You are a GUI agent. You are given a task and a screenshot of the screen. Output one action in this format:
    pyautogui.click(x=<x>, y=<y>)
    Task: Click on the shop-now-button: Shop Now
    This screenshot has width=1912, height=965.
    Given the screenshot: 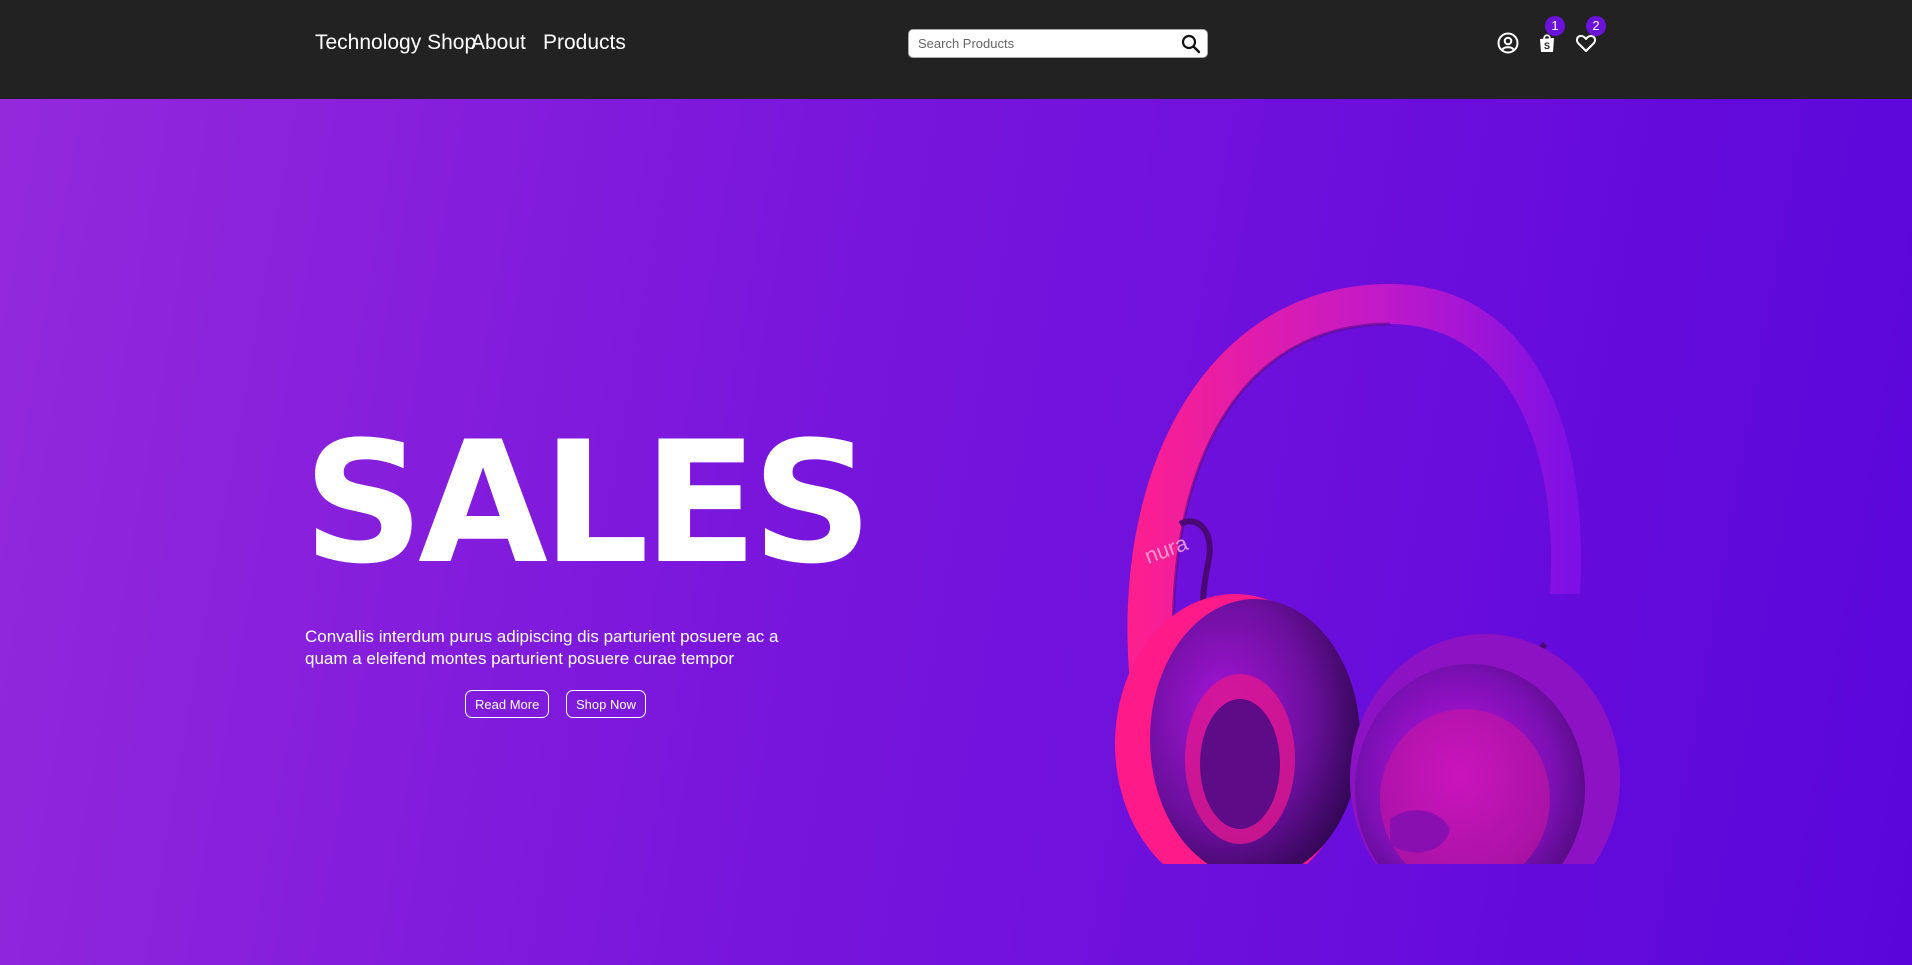 What is the action you would take?
    pyautogui.click(x=606, y=704)
    